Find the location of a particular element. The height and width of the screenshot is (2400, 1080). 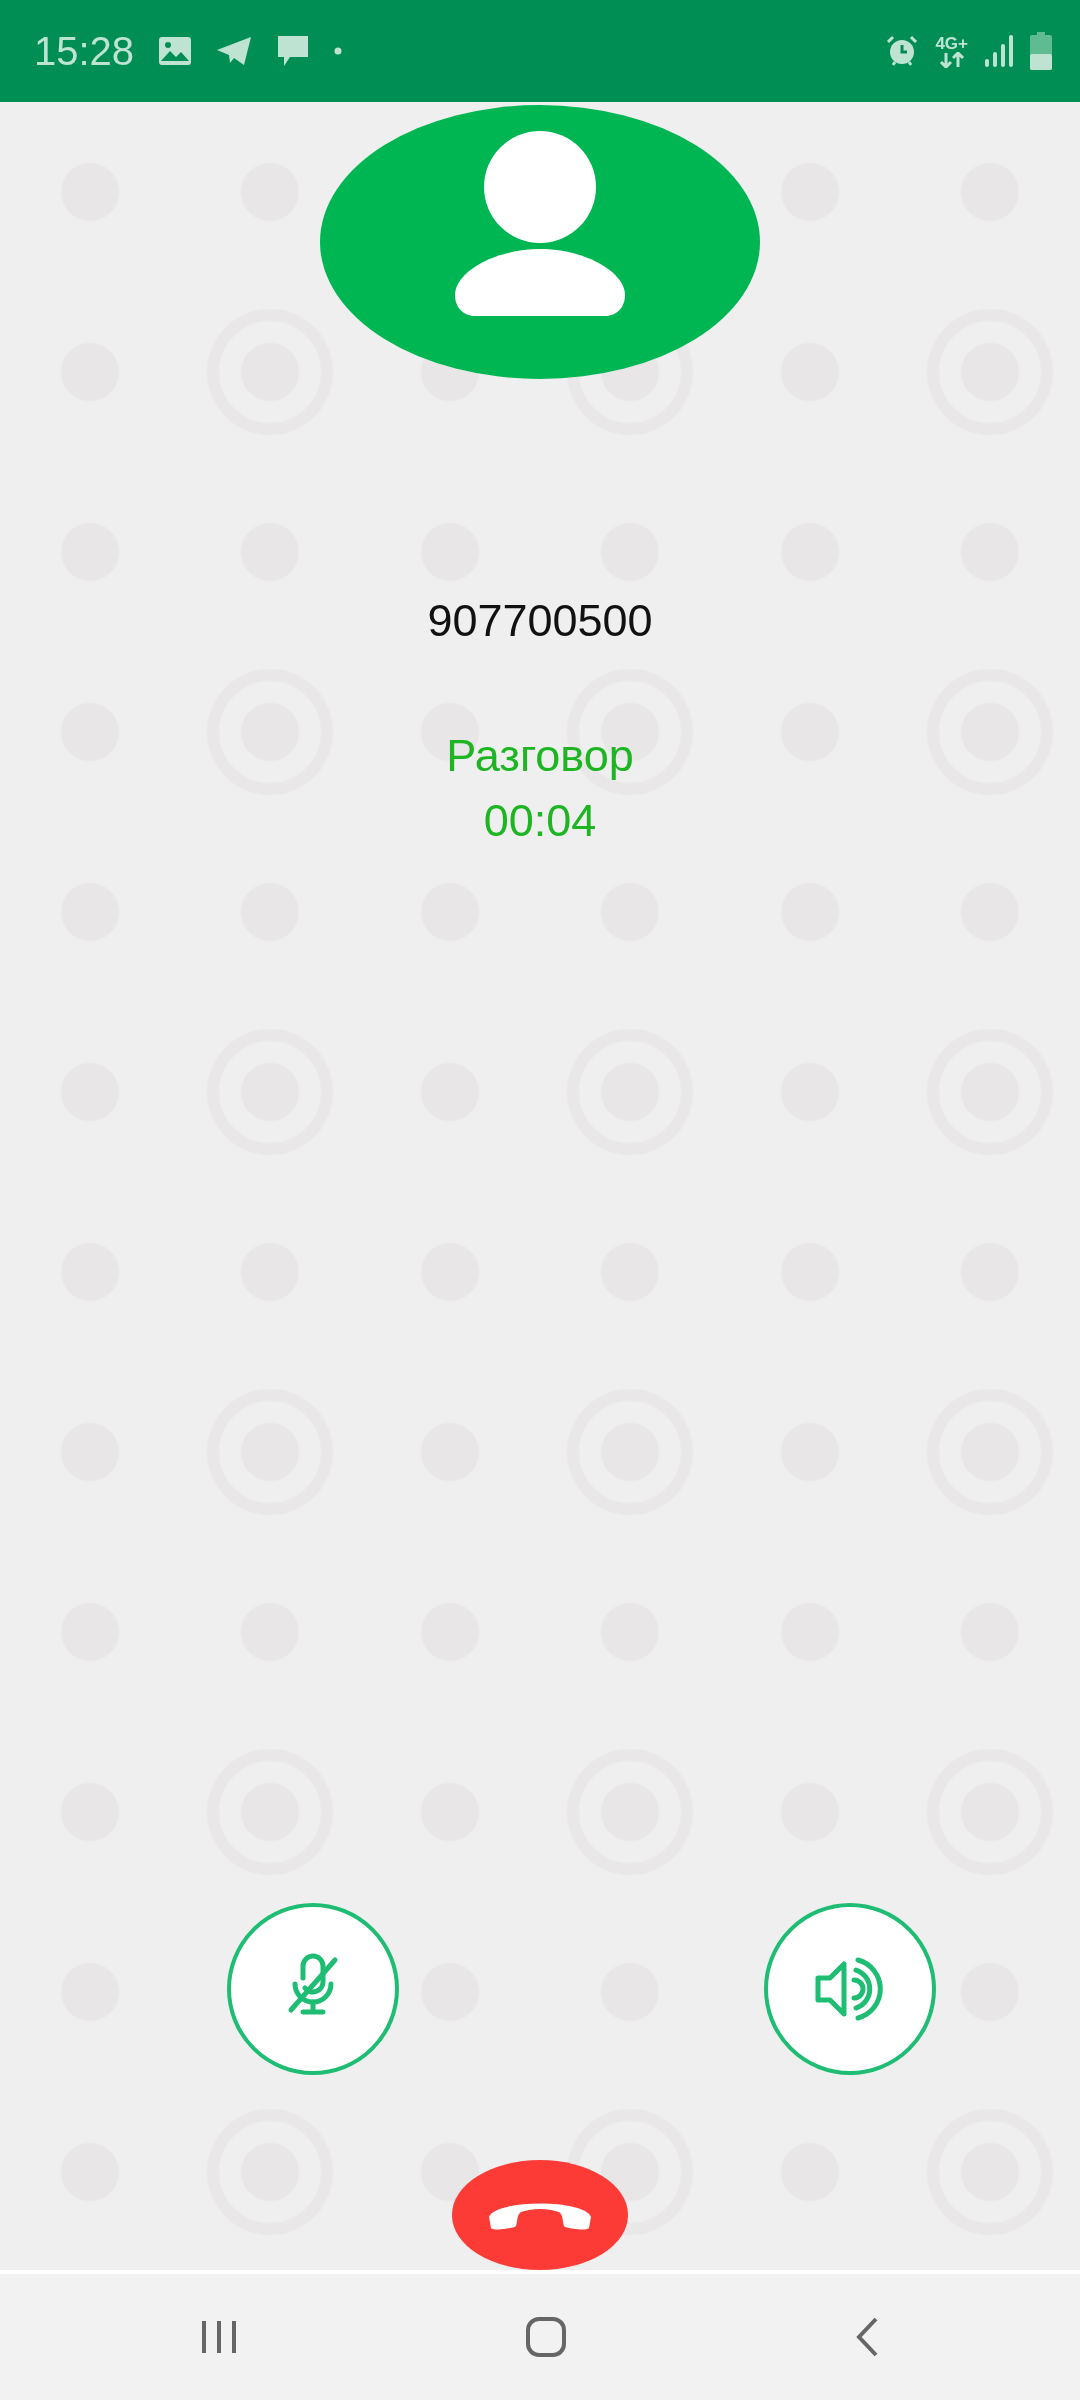

back-icon is located at coordinates (867, 2337).